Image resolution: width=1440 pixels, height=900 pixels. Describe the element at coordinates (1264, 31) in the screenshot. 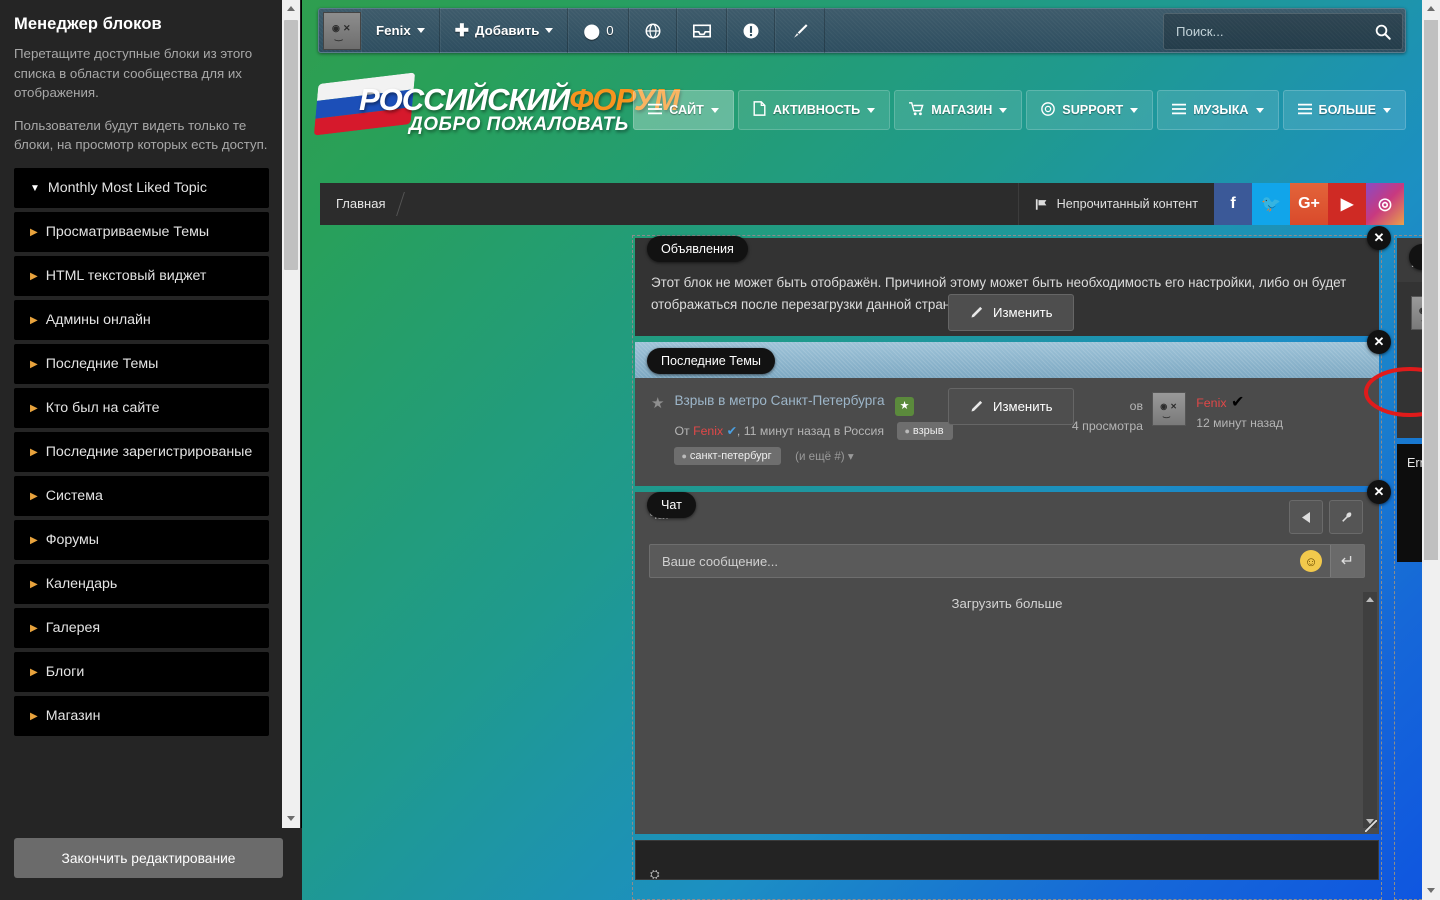

I see `search-input` at that location.